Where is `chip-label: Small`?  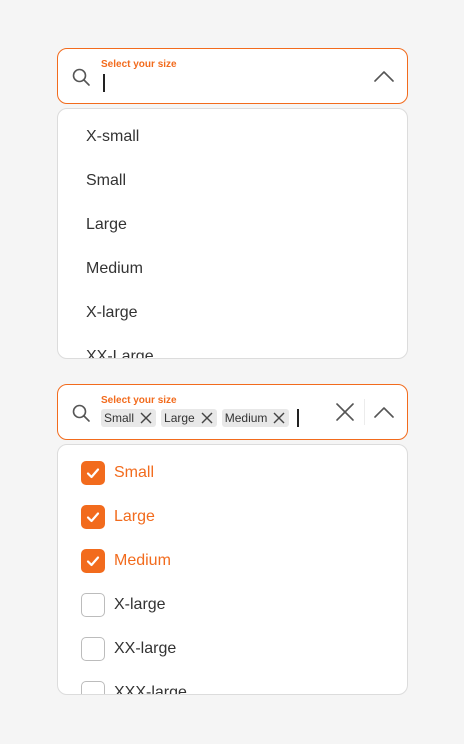
chip-label: Small is located at coordinates (119, 418).